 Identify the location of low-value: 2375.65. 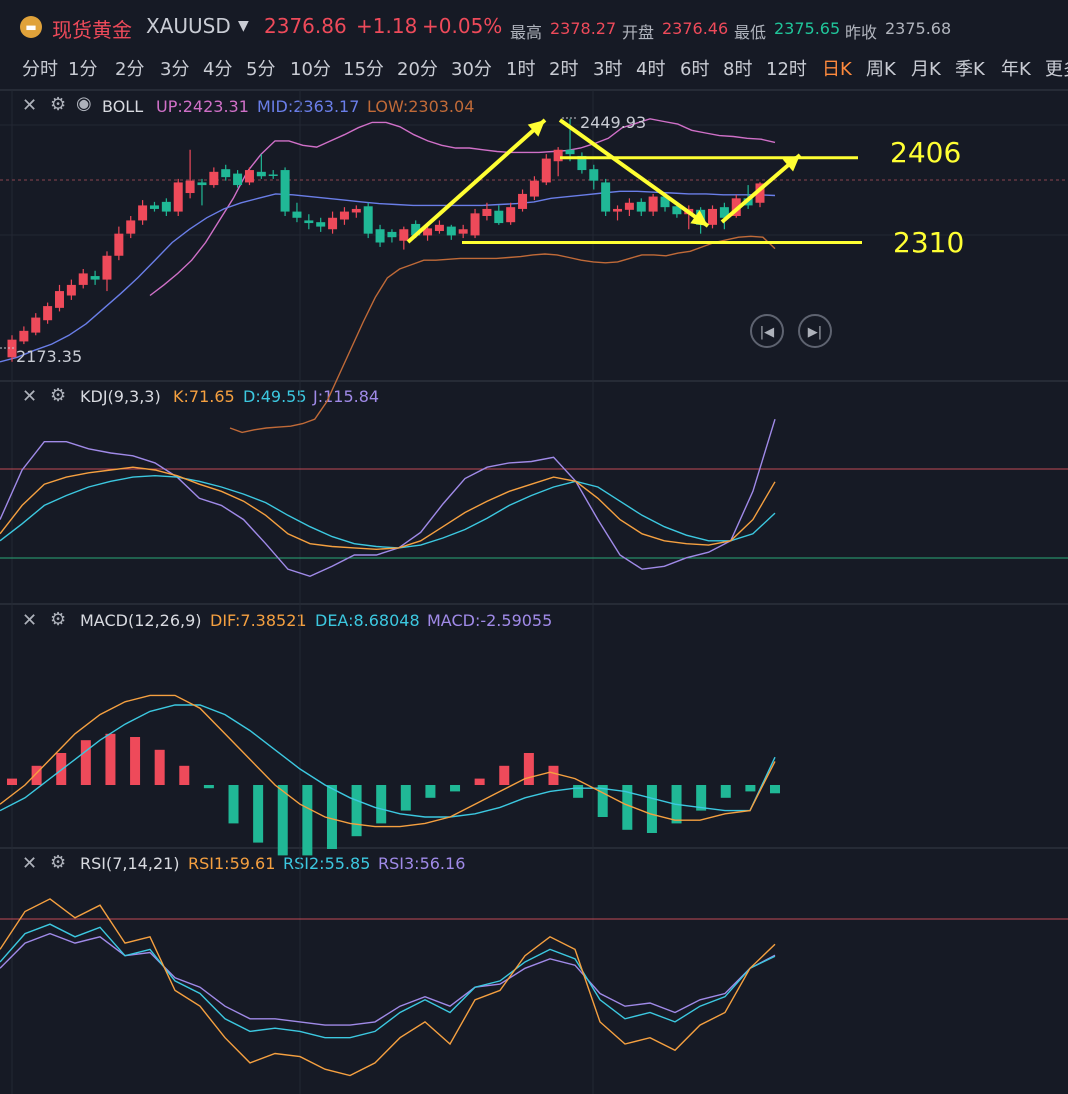
(807, 28).